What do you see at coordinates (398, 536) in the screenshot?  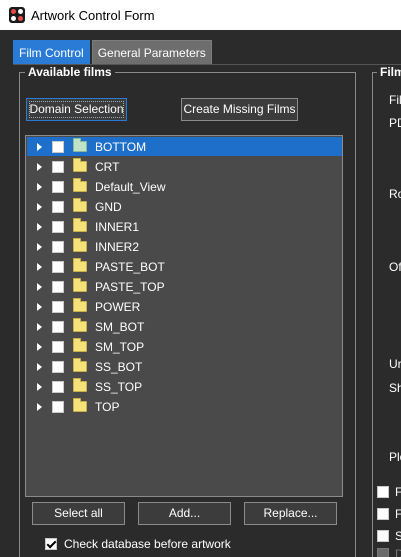 I see `film-option-label-3: S` at bounding box center [398, 536].